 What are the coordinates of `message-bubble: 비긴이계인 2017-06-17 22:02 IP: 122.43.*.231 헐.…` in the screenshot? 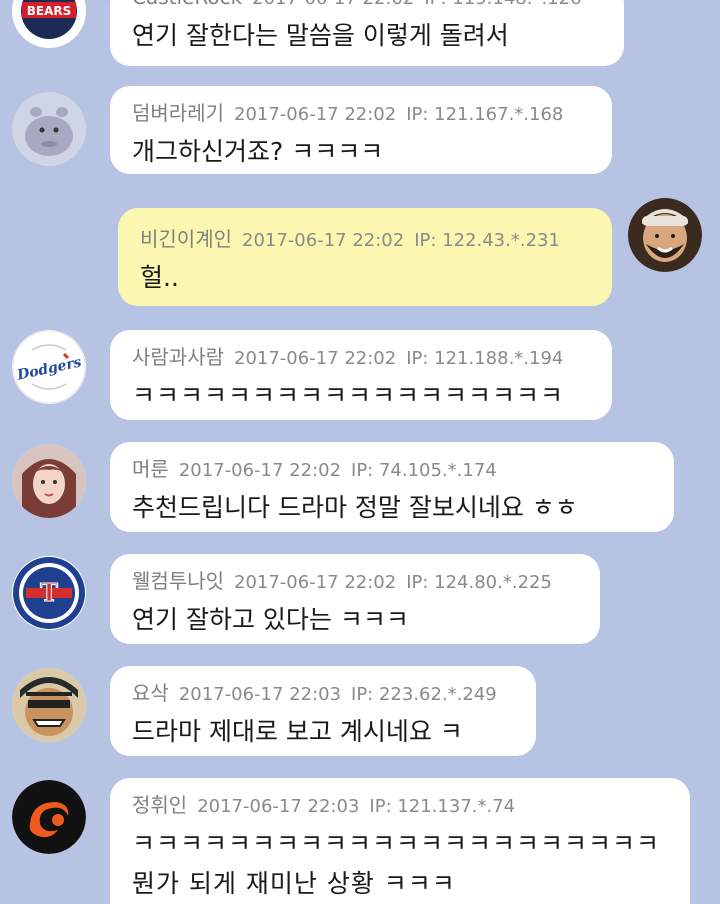 It's located at (365, 257).